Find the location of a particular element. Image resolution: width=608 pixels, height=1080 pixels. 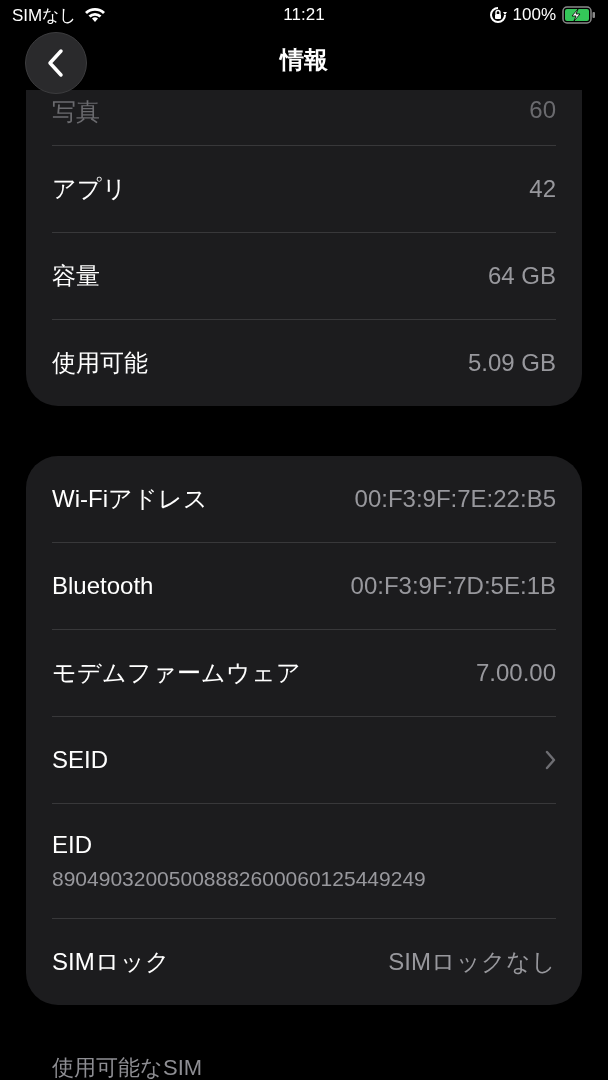

rotation-lock-icon is located at coordinates (497, 15).